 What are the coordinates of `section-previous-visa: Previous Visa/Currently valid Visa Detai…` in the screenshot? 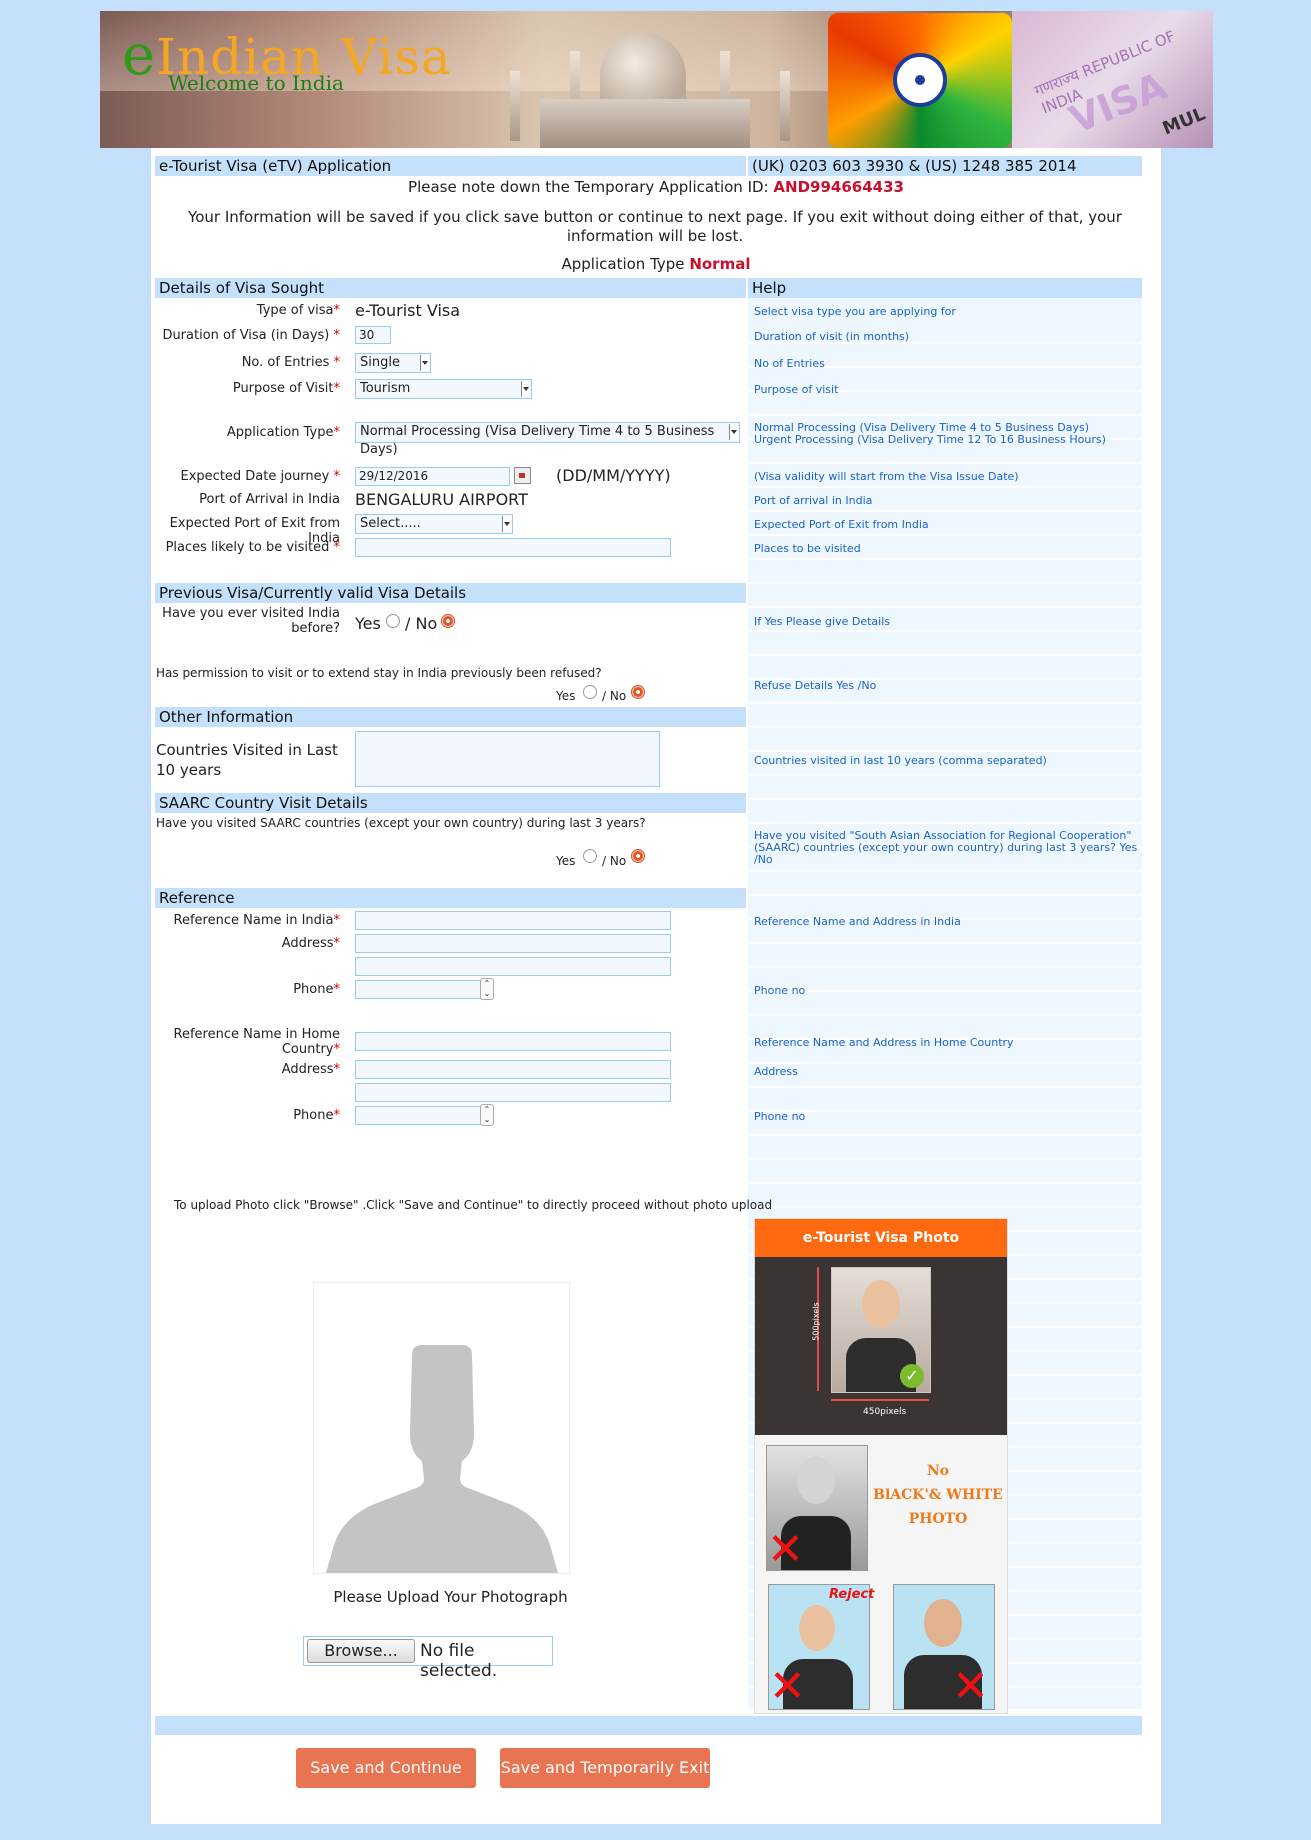 It's located at (450, 593).